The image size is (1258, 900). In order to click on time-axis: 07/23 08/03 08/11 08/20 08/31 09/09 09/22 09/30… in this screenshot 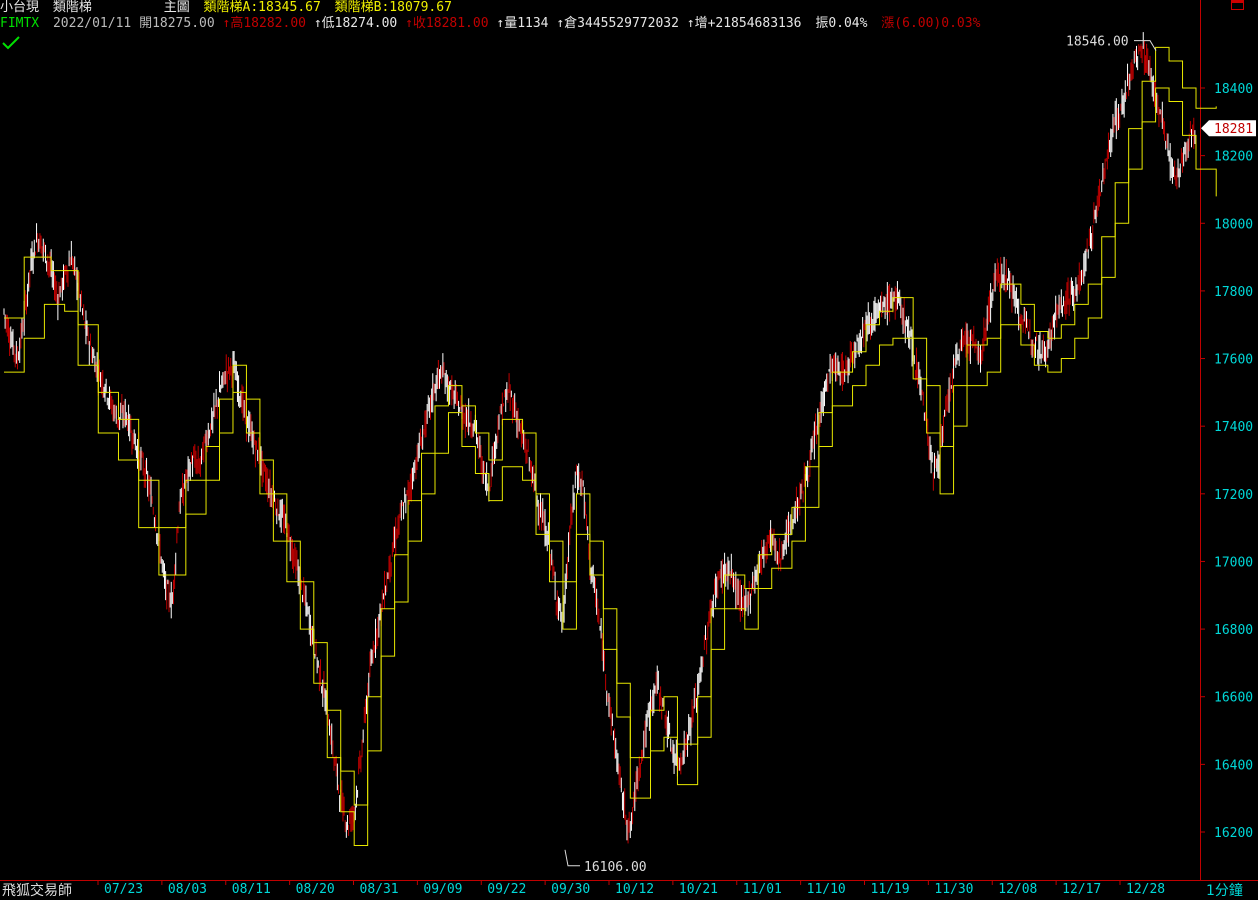, I will do `click(631, 888)`.